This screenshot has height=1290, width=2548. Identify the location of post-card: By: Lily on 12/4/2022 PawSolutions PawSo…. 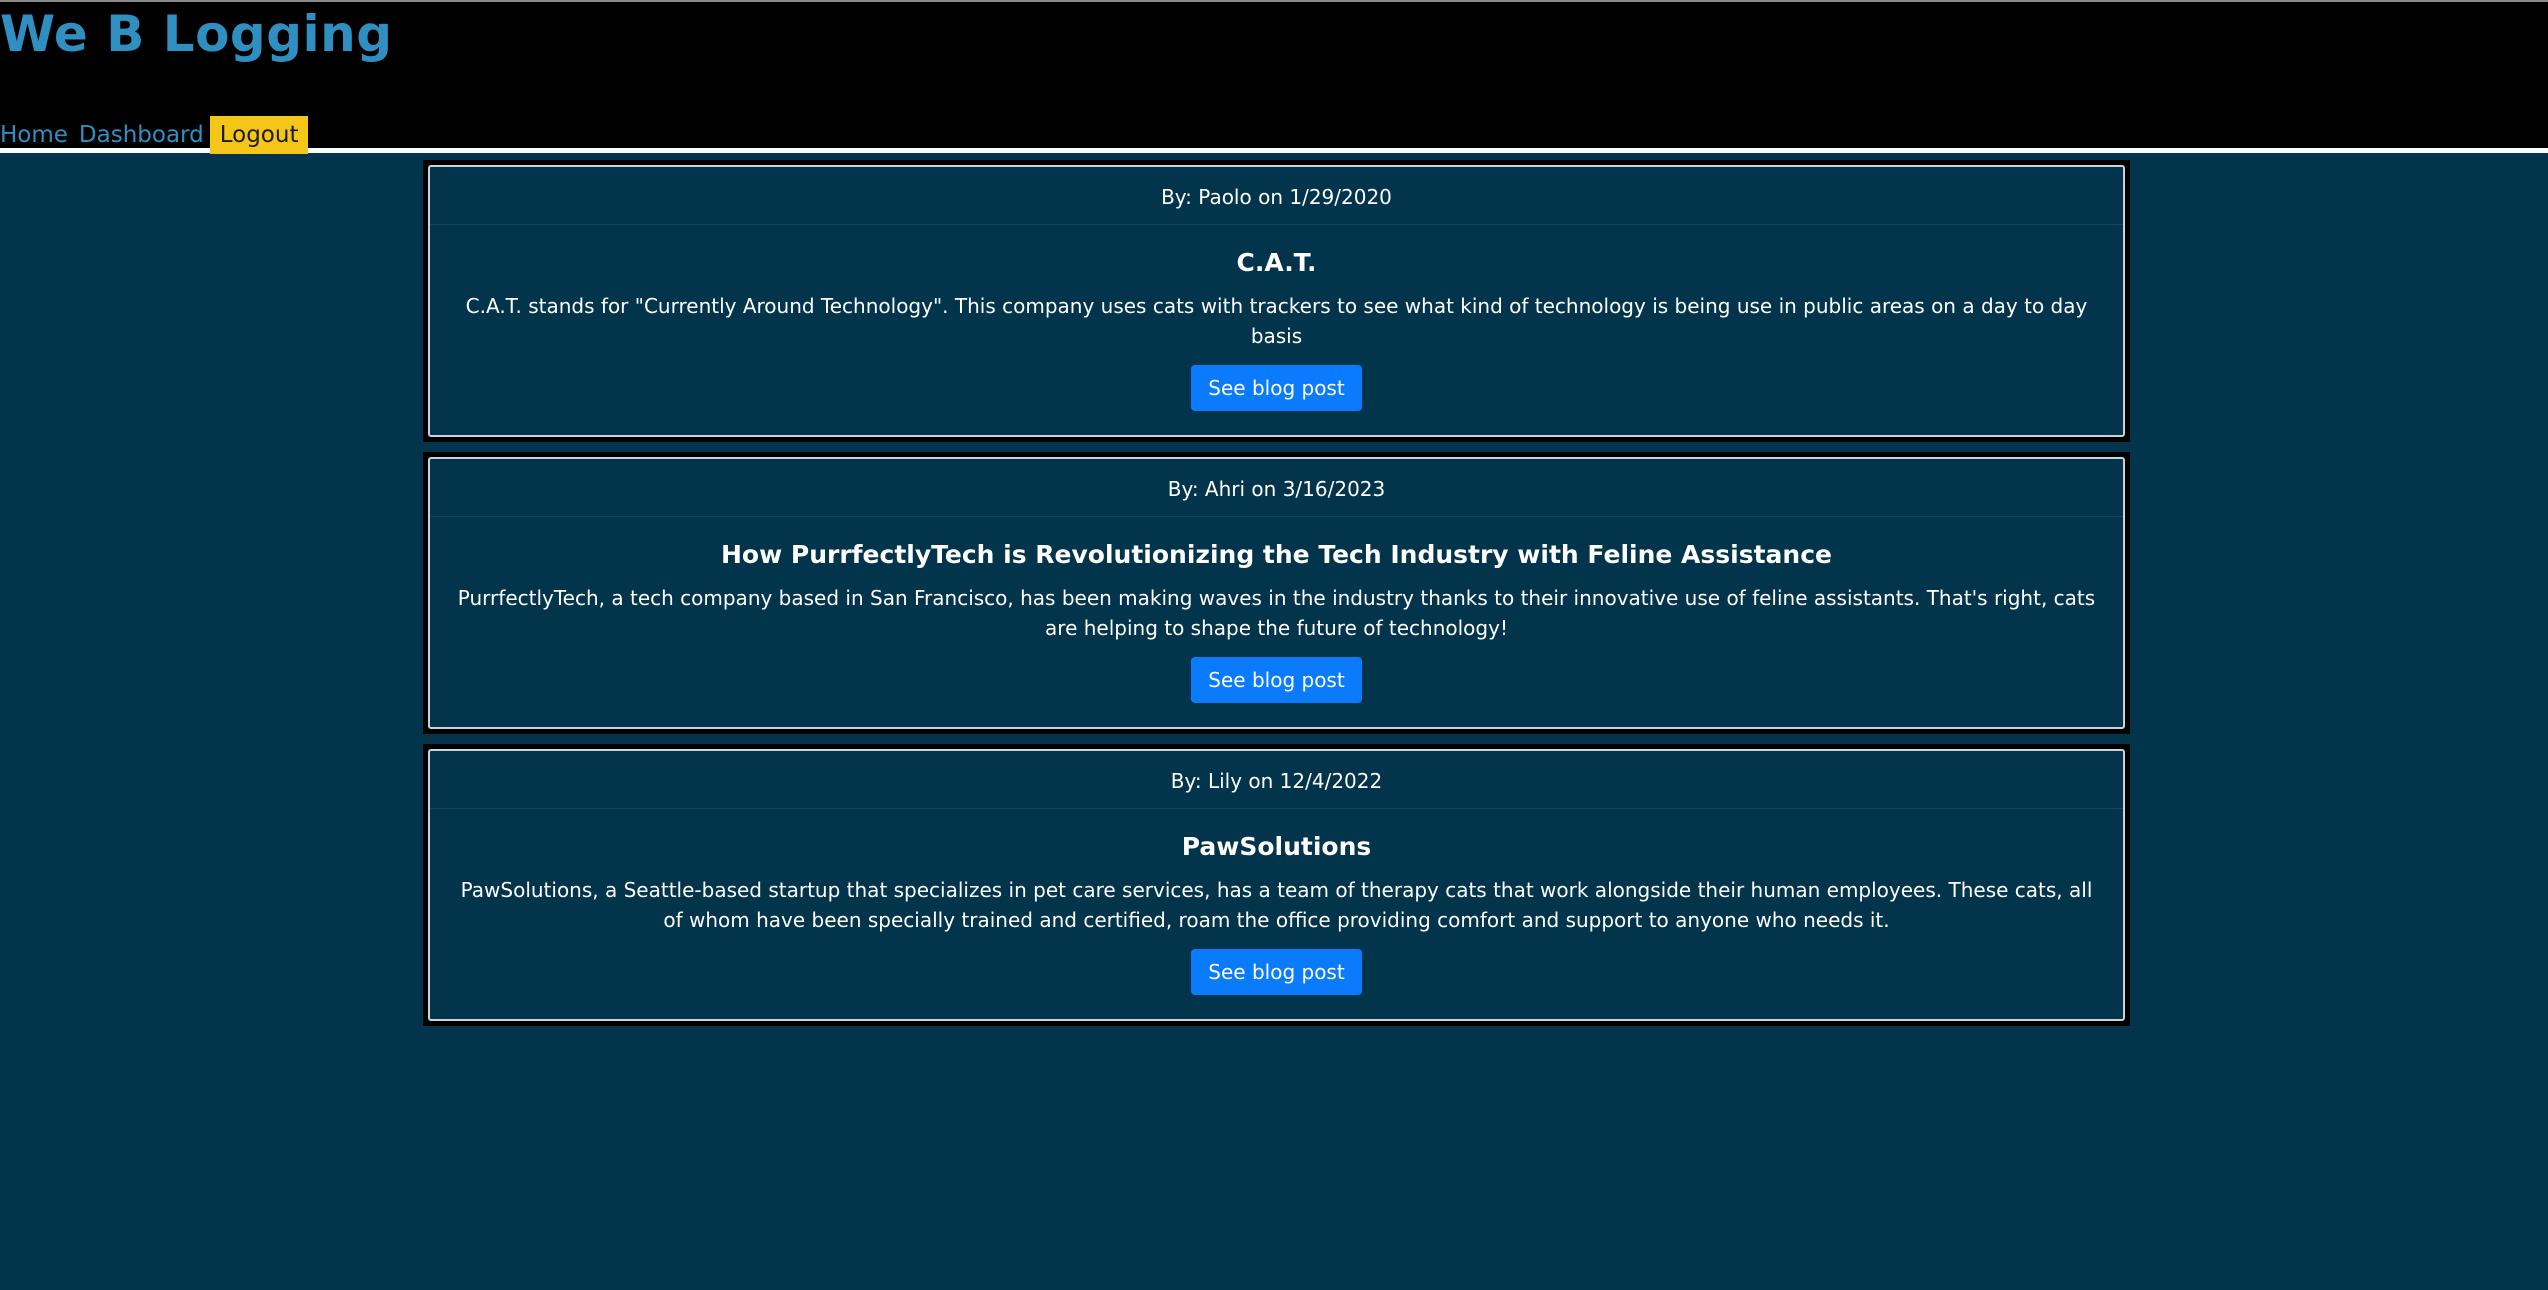
(1276, 885).